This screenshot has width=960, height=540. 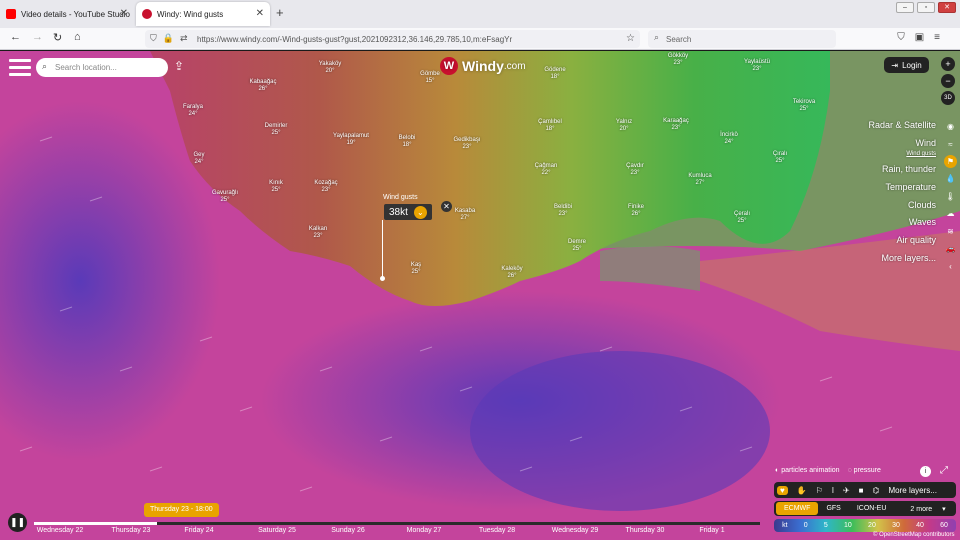 What do you see at coordinates (20, 68) in the screenshot?
I see `menu-icon` at bounding box center [20, 68].